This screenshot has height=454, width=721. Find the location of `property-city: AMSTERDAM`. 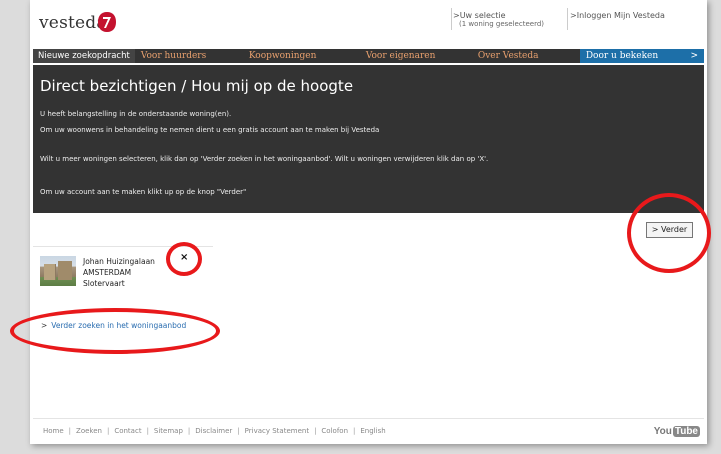

property-city: AMSTERDAM is located at coordinates (107, 272).